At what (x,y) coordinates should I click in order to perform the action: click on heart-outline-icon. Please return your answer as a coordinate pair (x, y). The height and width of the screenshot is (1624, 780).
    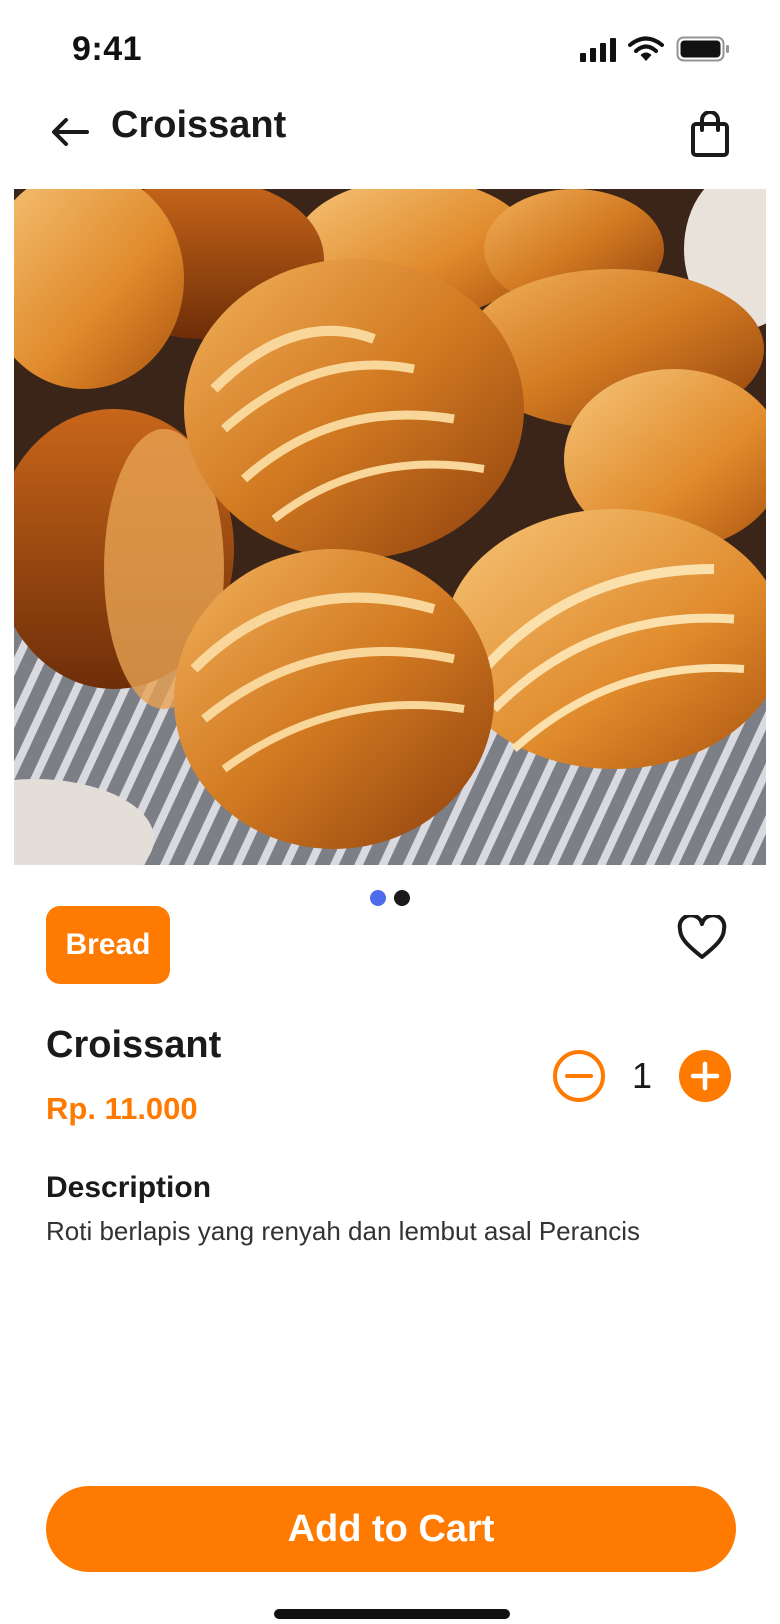
    Looking at the image, I should click on (702, 937).